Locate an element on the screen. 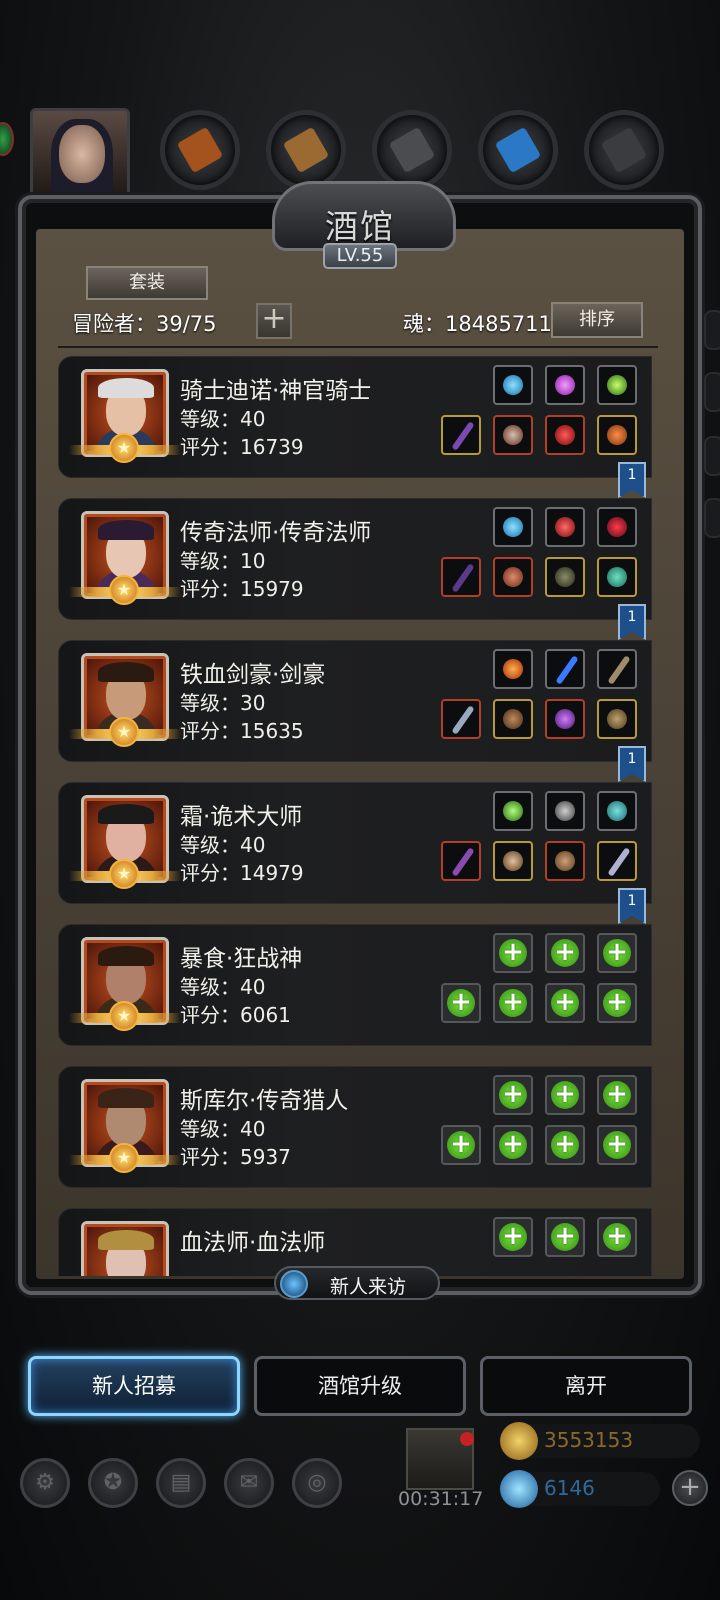 This screenshot has width=720, height=1600. chat-icon: ◎ is located at coordinates (317, 1483).